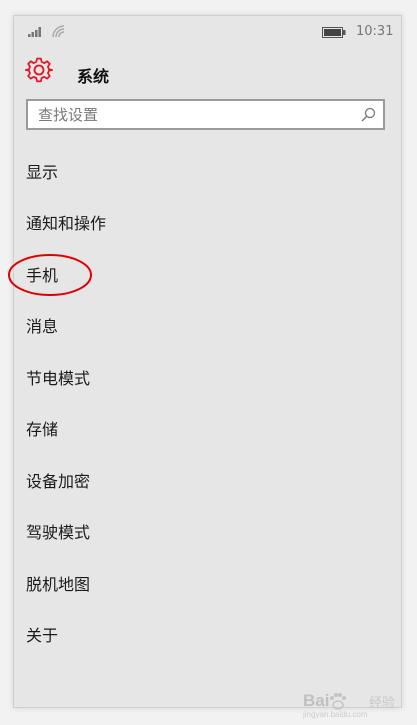 Image resolution: width=417 pixels, height=725 pixels. I want to click on menu-item-label: 手机, so click(42, 275).